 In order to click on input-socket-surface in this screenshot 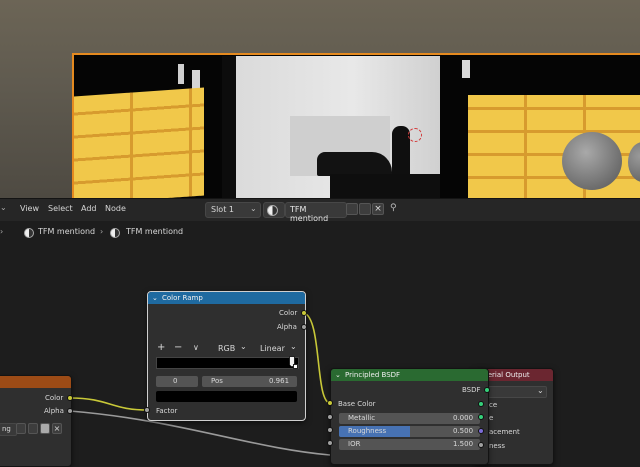, I will do `click(481, 404)`.